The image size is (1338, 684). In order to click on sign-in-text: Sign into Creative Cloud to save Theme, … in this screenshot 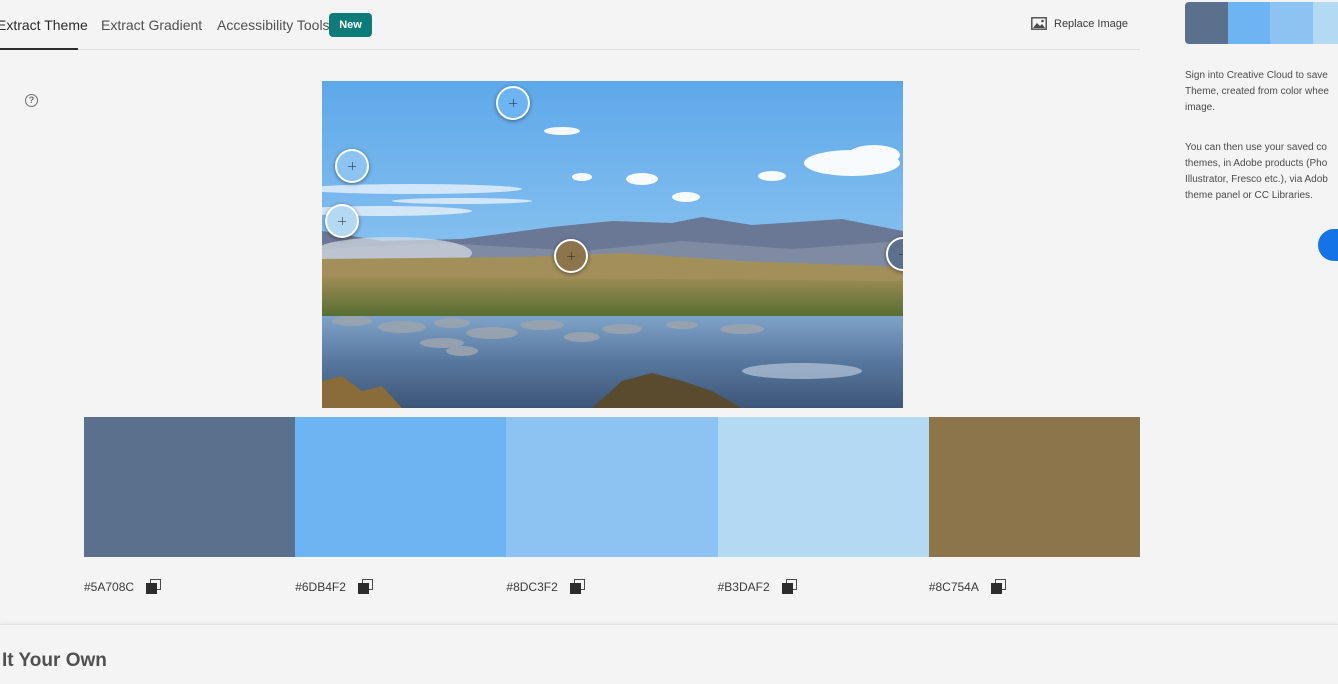, I will do `click(1257, 91)`.